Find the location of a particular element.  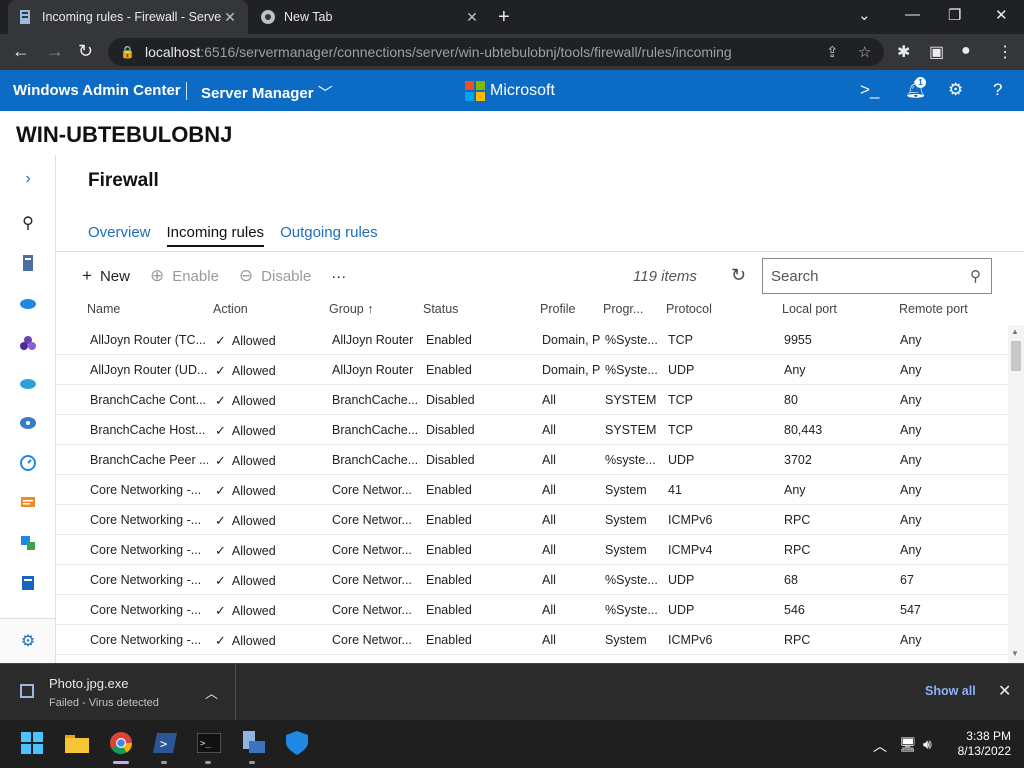

reload-icon: ↻ is located at coordinates (85, 51).